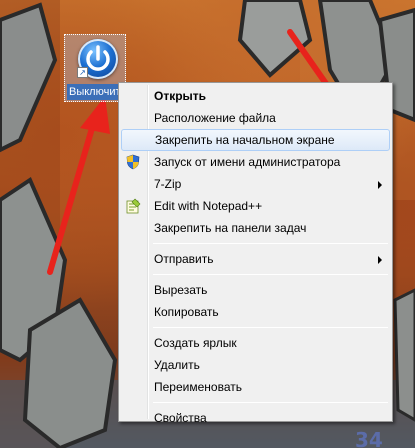 This screenshot has width=415, height=448. What do you see at coordinates (255, 184) in the screenshot?
I see `menu-item-7zip: 7-Zip` at bounding box center [255, 184].